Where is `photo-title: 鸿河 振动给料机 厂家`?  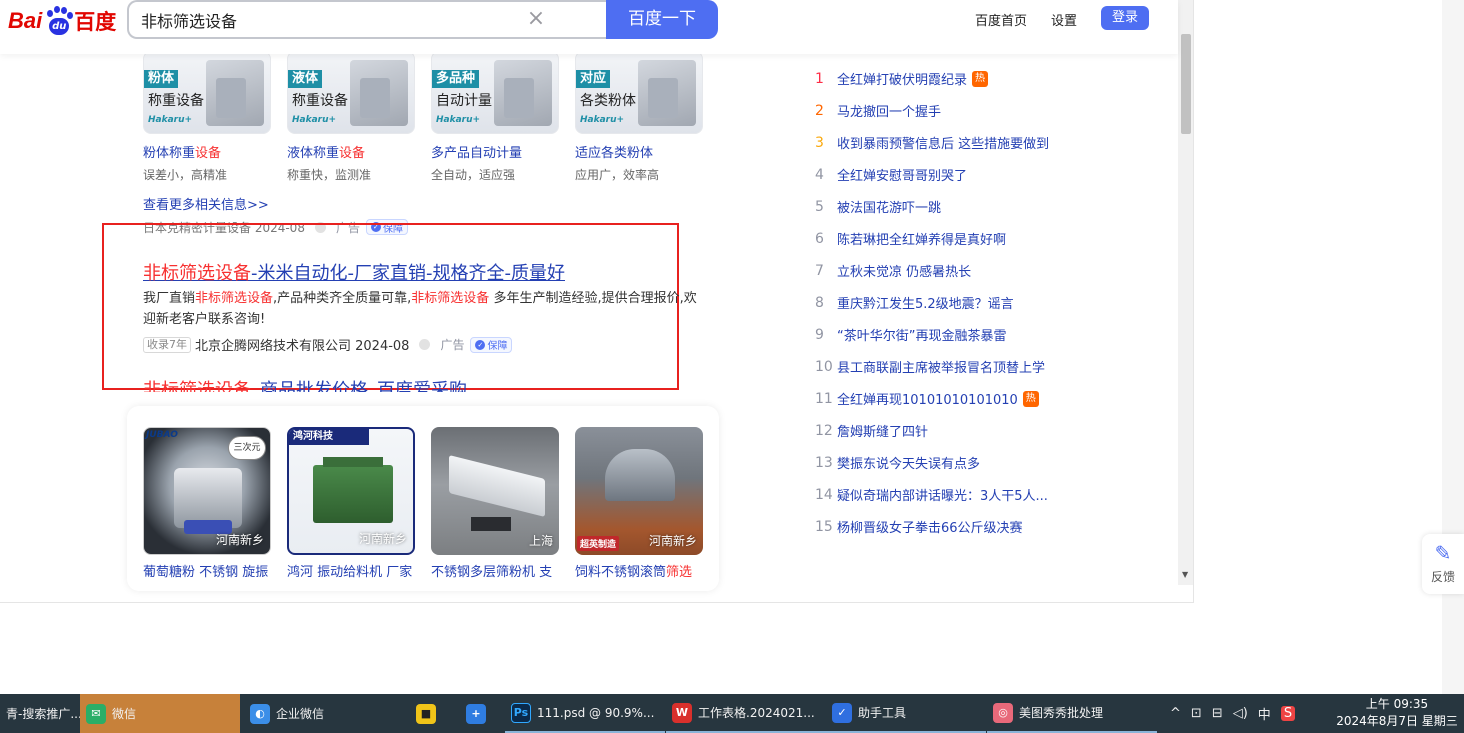
photo-title: 鸿河 振动给料机 厂家 is located at coordinates (351, 570).